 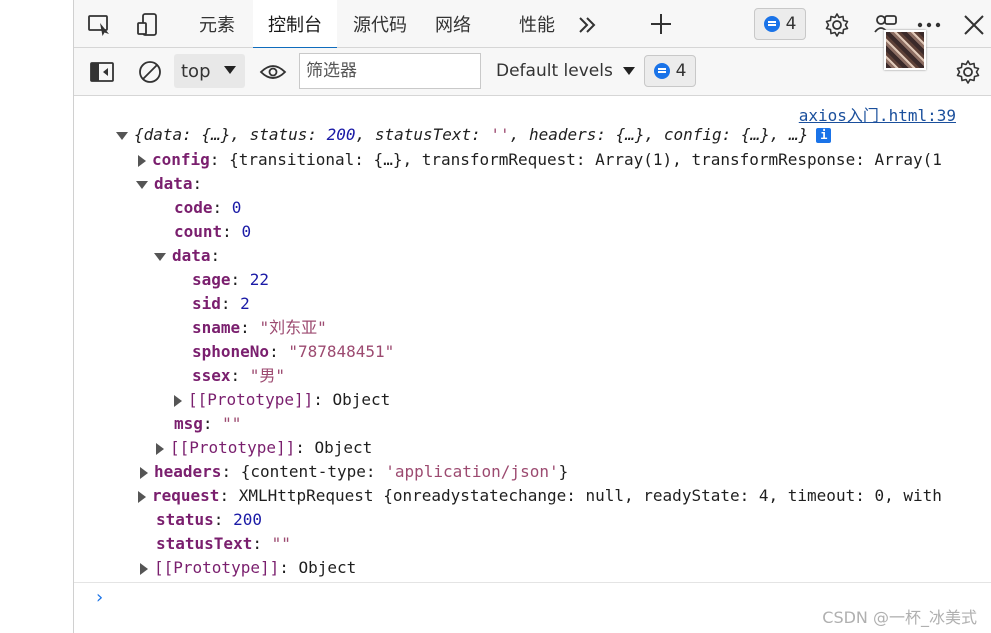 What do you see at coordinates (837, 25) in the screenshot?
I see `settings-gear-icon` at bounding box center [837, 25].